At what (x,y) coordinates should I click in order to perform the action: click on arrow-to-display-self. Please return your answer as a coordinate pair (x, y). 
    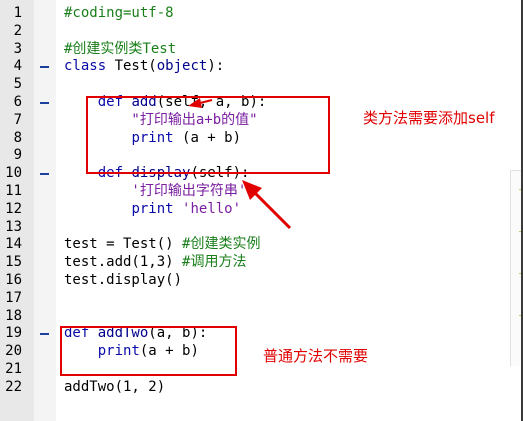
    Looking at the image, I should click on (267, 205).